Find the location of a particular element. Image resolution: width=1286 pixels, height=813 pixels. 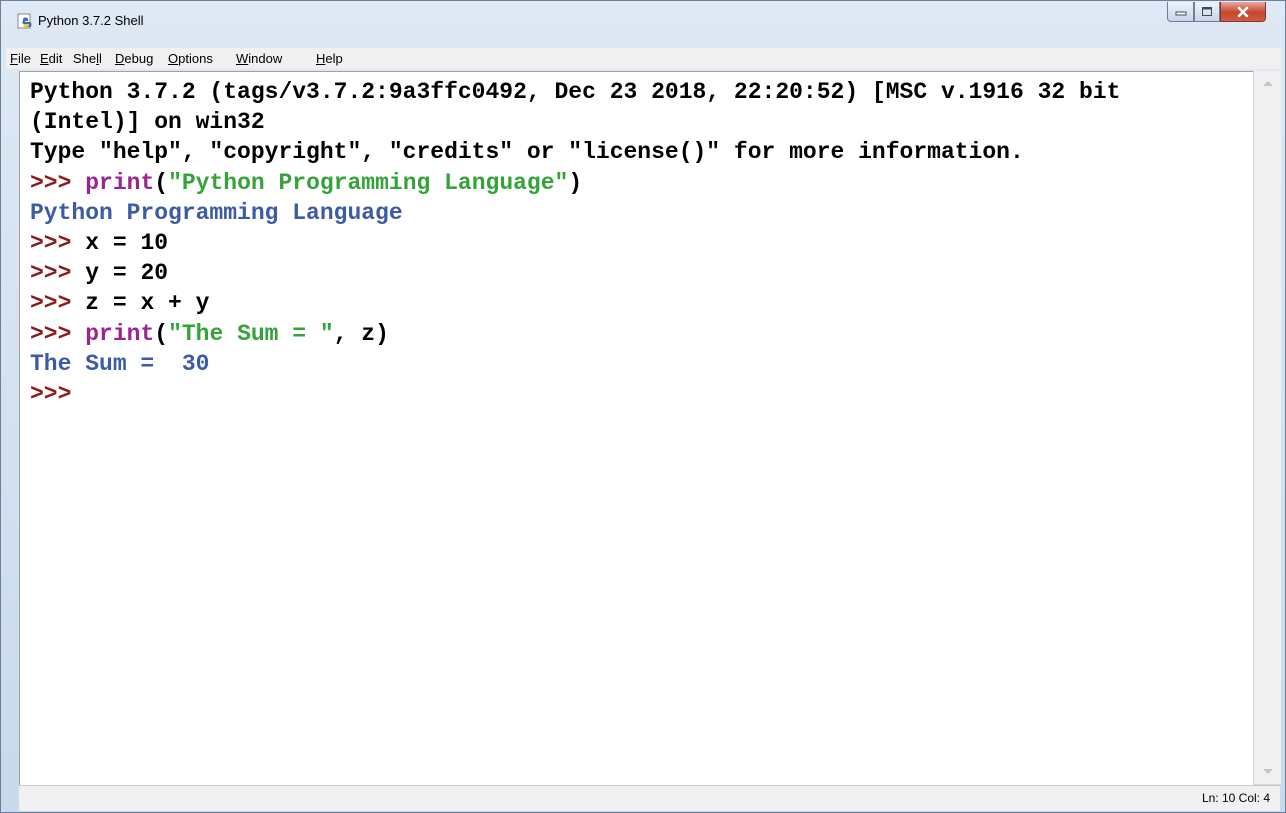

menu-help: Help is located at coordinates (329, 58).